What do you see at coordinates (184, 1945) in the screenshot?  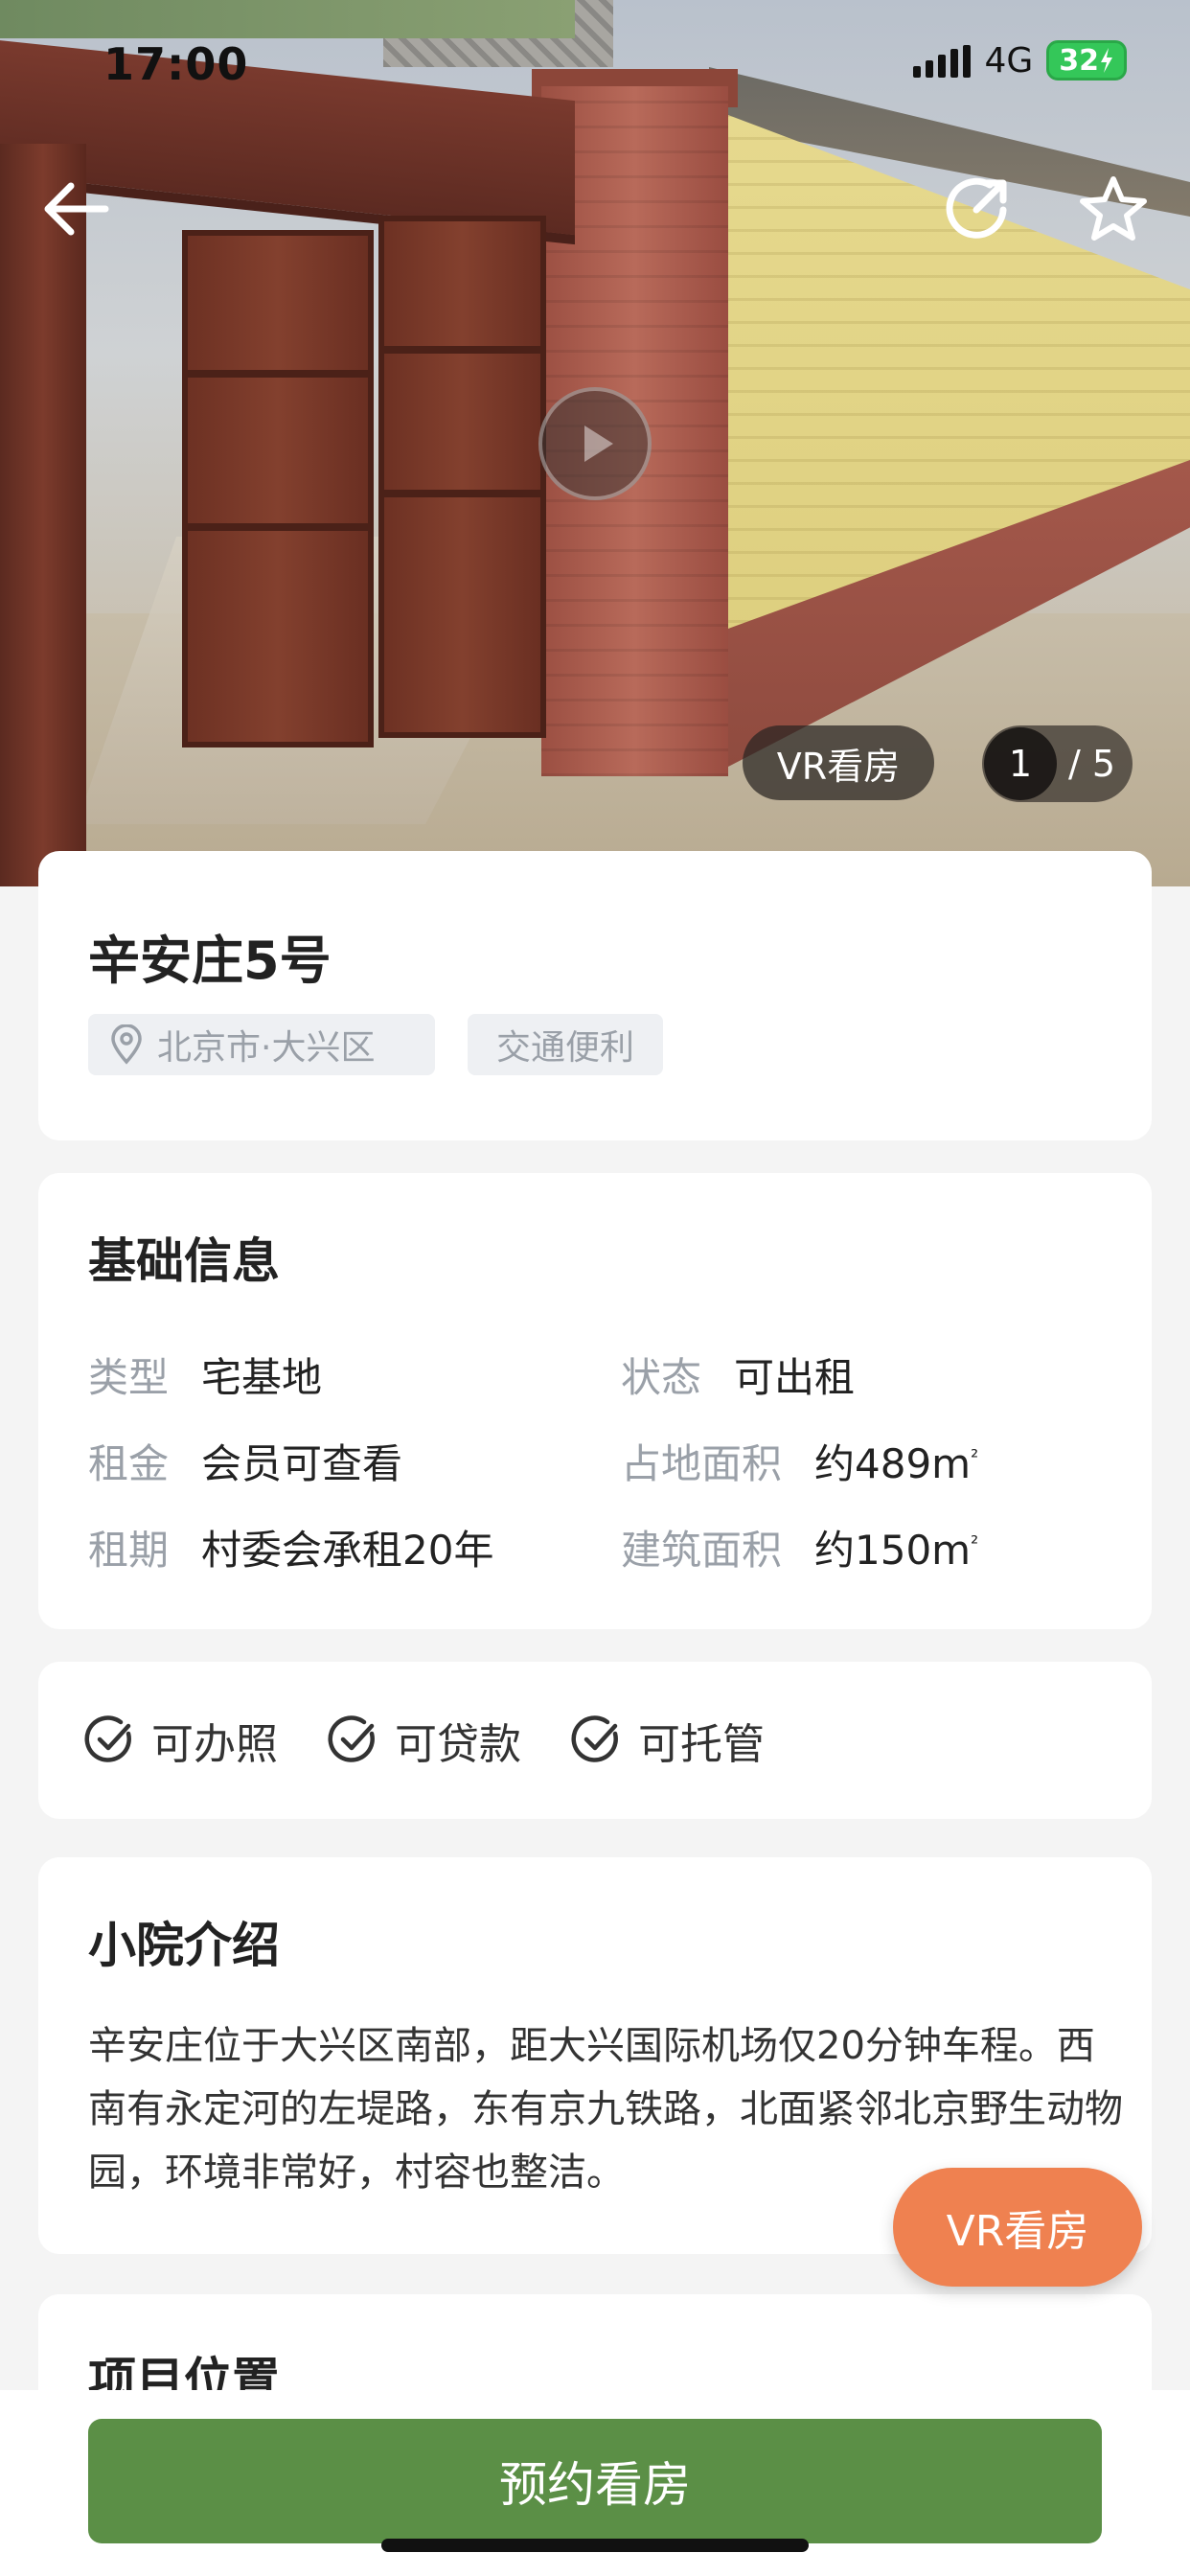 I see `intro-title: 小院介绍` at bounding box center [184, 1945].